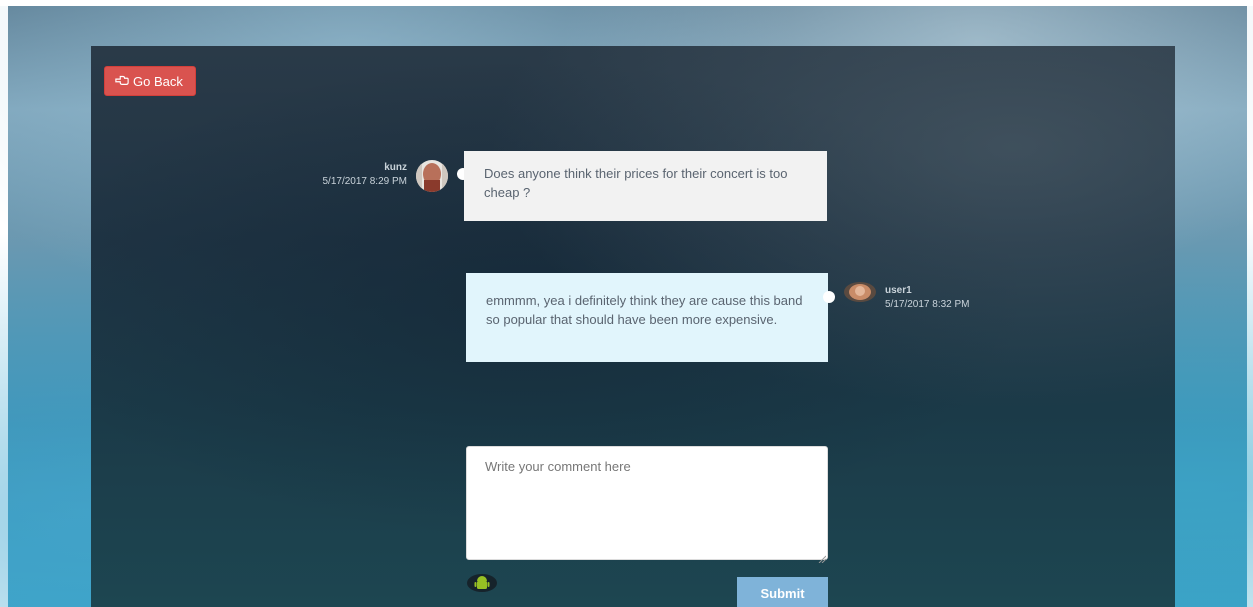 The width and height of the screenshot is (1253, 607). Describe the element at coordinates (829, 297) in the screenshot. I see `bubble-pointer` at that location.